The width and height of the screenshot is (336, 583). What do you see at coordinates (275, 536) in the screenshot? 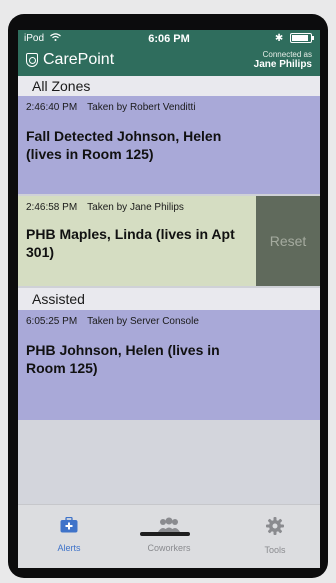
I see `tab-tools: Tools` at bounding box center [275, 536].